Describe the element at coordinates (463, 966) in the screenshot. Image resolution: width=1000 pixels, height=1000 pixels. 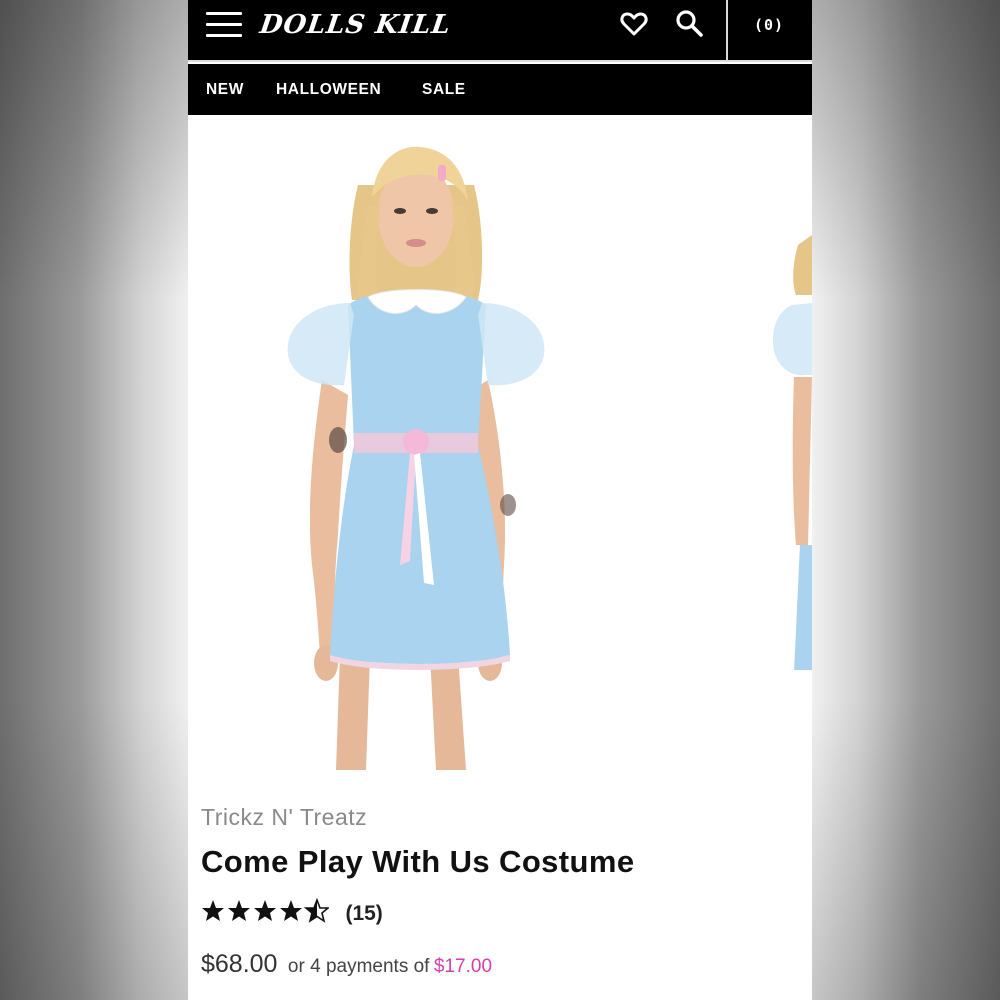
I see `installment-amount: $17.00` at that location.